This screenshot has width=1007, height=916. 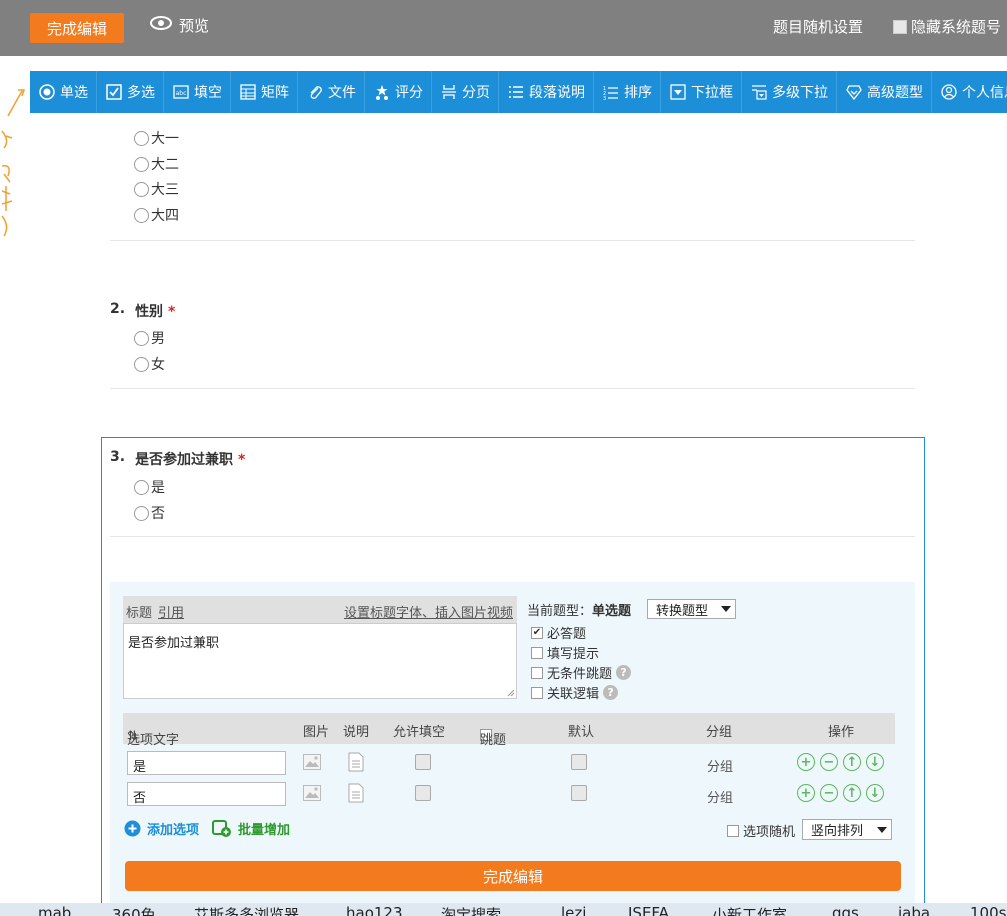 I want to click on option-label: 大一, so click(x=165, y=139).